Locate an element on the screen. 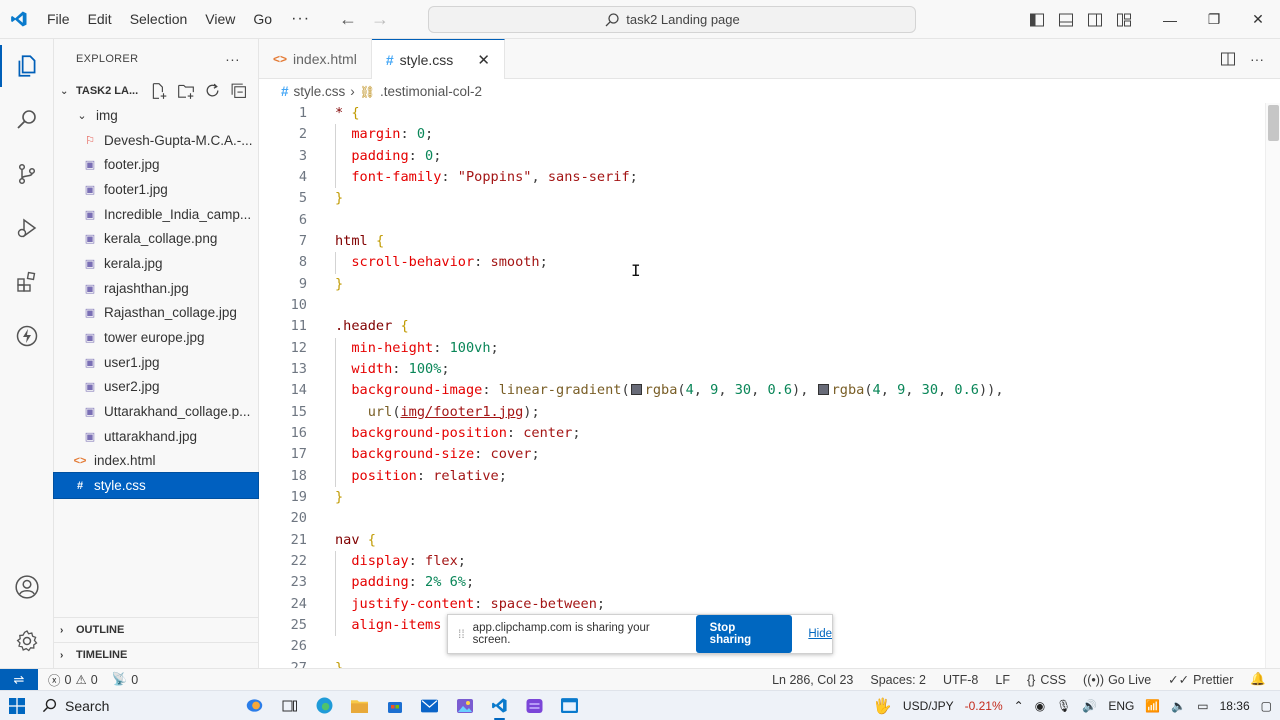  wifi-icon: 📶 is located at coordinates (1152, 706).